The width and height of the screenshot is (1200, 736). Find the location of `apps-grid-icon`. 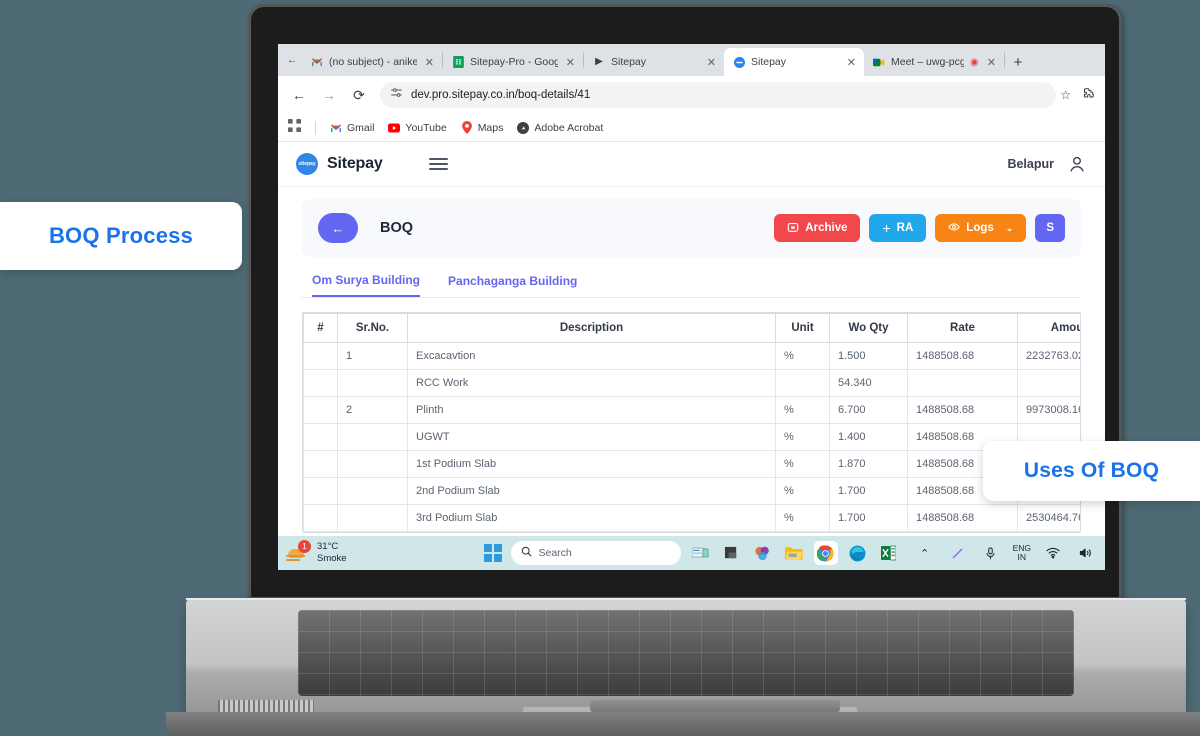

apps-grid-icon is located at coordinates (294, 127).